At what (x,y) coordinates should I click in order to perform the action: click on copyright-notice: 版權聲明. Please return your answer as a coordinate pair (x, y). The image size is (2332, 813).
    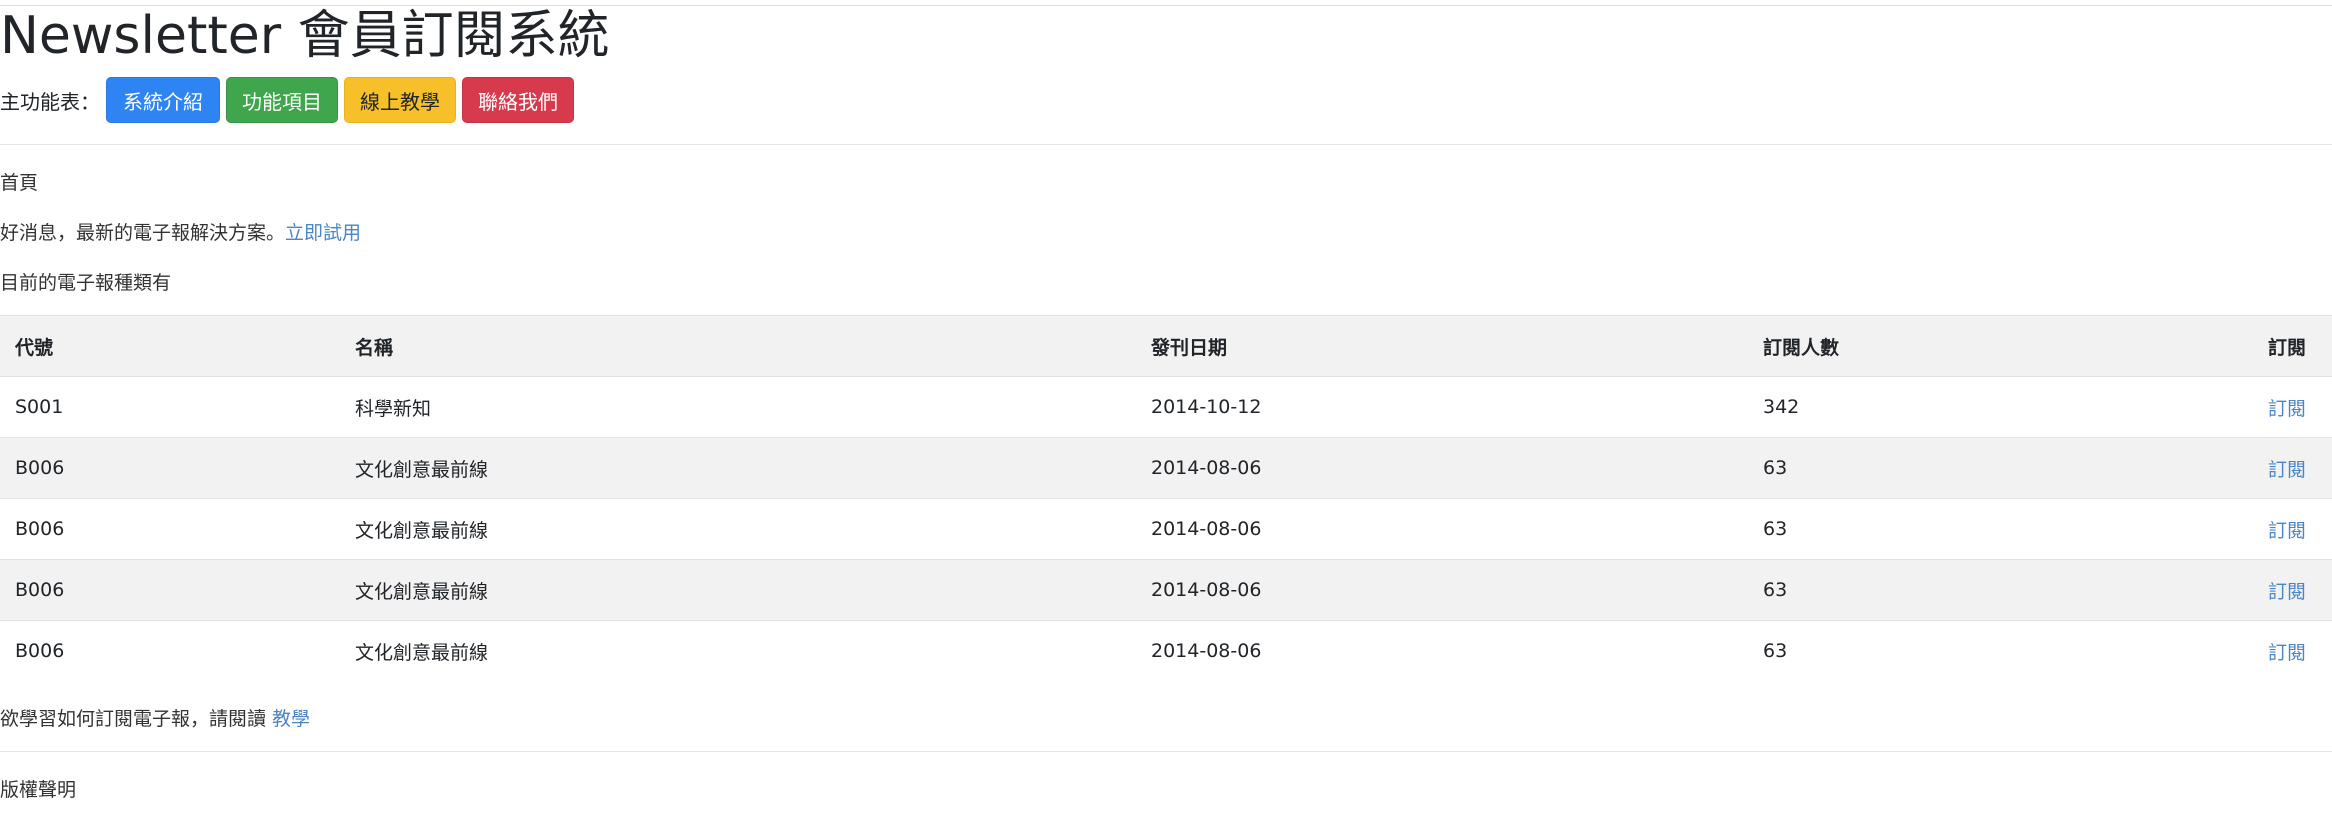
    Looking at the image, I should click on (38, 790).